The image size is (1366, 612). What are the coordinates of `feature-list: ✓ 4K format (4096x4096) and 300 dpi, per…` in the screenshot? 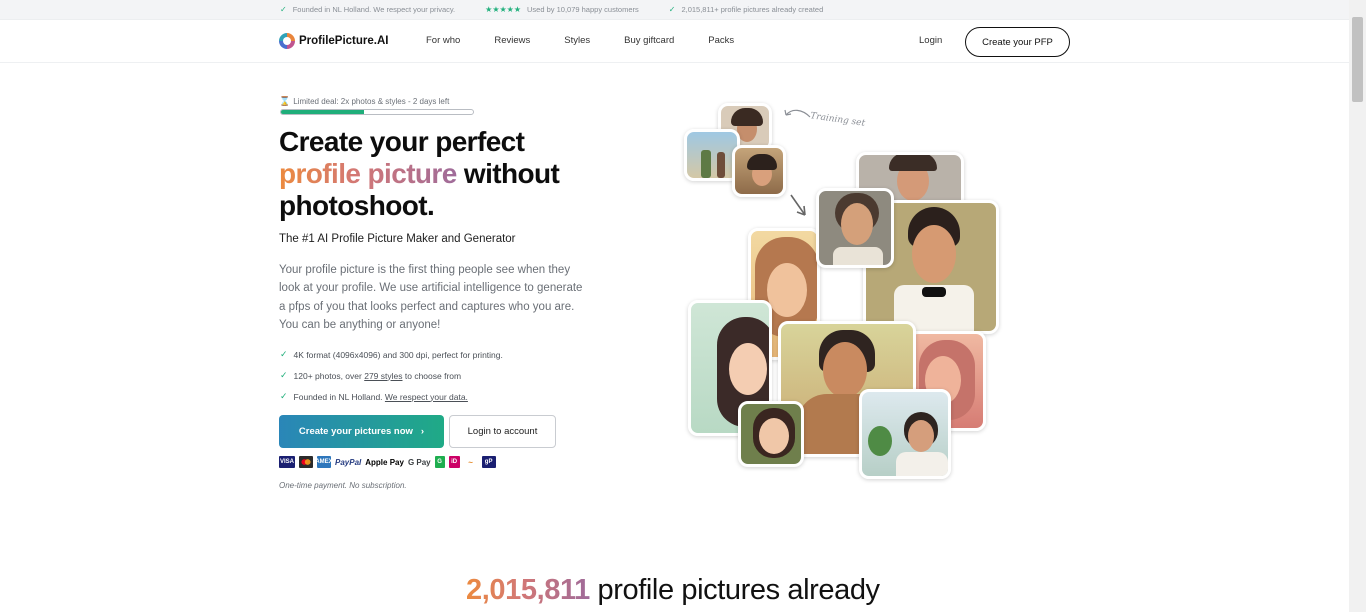 It's located at (391, 375).